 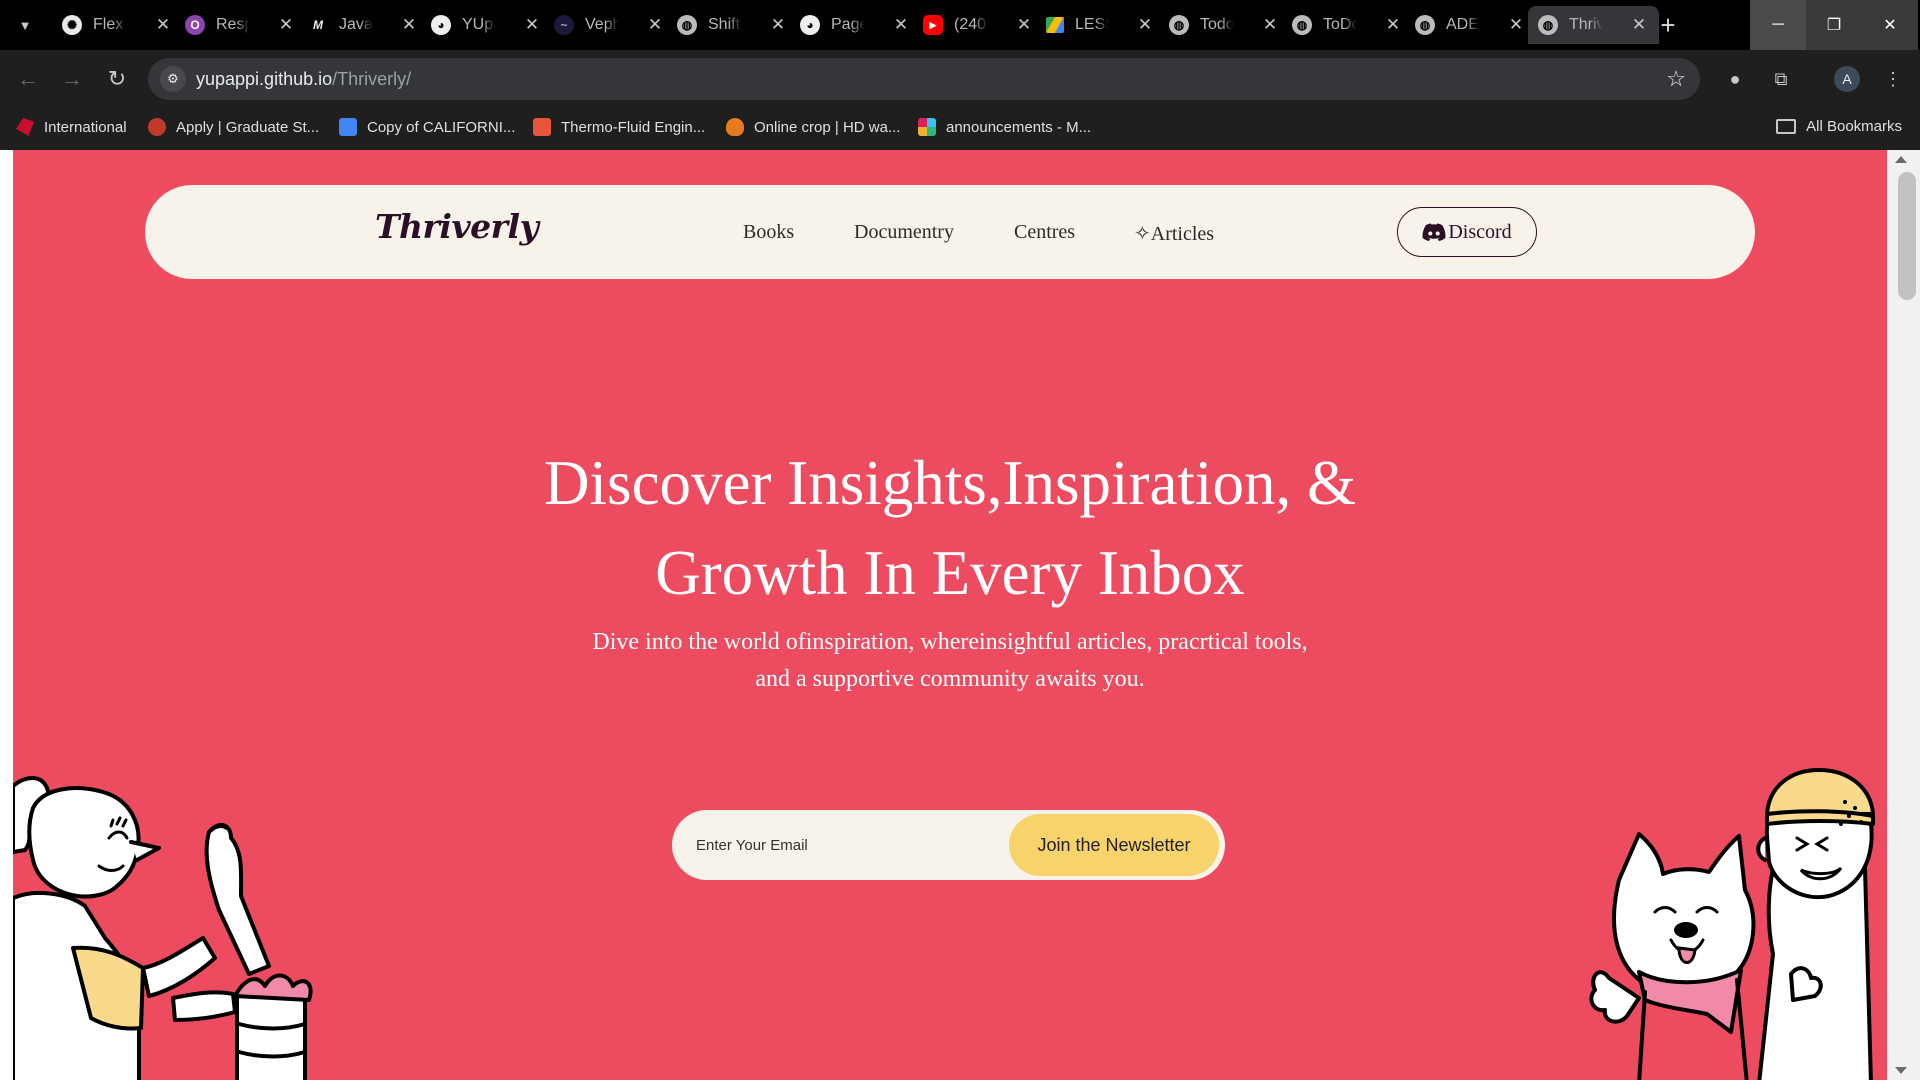 What do you see at coordinates (904, 232) in the screenshot?
I see `nav-link-documentry: Documentry` at bounding box center [904, 232].